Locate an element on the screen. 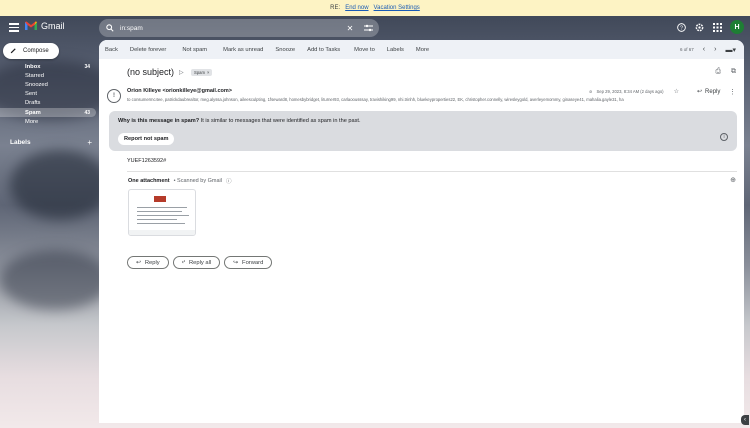 This screenshot has width=750, height=428. subject-actions: ⎙ ⧉ is located at coordinates (725, 72).